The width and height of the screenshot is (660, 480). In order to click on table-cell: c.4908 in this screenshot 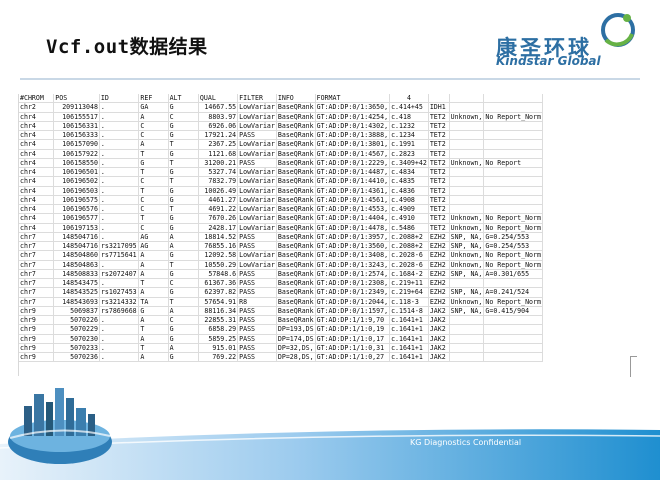, I will do `click(409, 200)`.